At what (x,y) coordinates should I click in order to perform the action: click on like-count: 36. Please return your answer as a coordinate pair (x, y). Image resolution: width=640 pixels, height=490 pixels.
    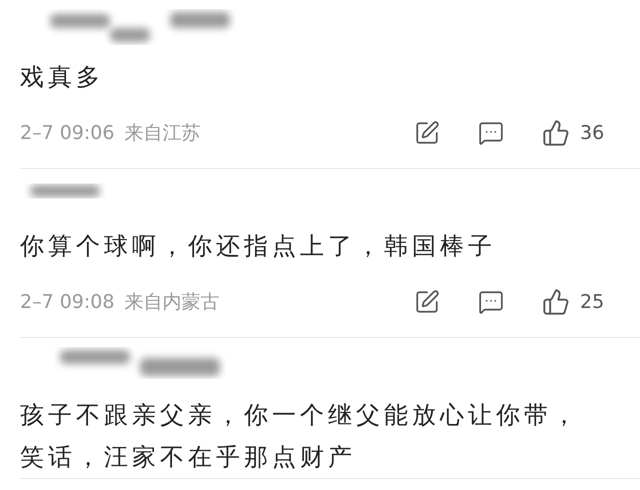
    Looking at the image, I should click on (593, 133).